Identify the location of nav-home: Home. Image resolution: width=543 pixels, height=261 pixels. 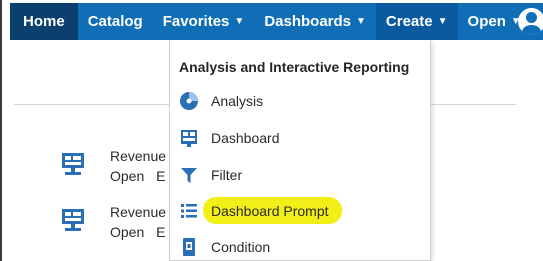
(44, 21).